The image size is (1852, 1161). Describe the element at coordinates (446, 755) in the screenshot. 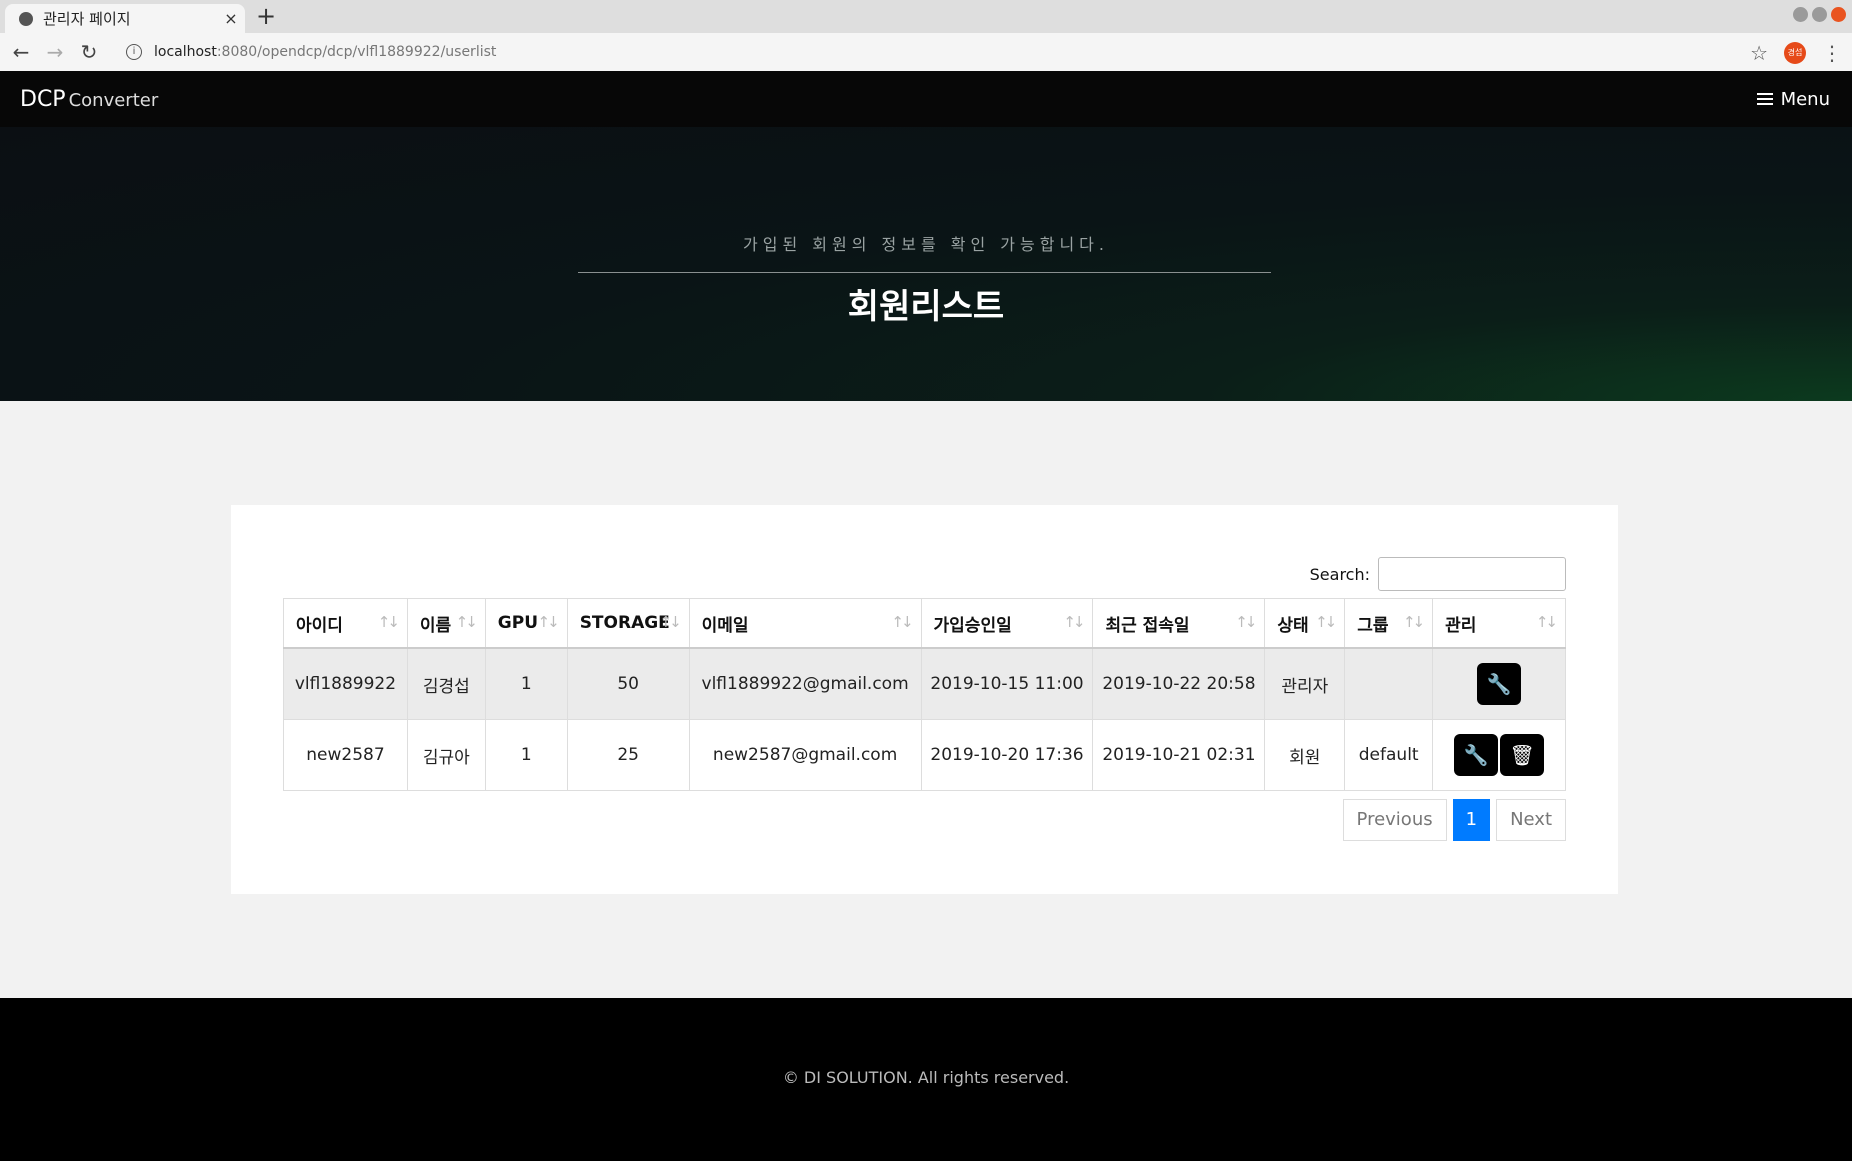

I see `cell-name: 김규아` at that location.